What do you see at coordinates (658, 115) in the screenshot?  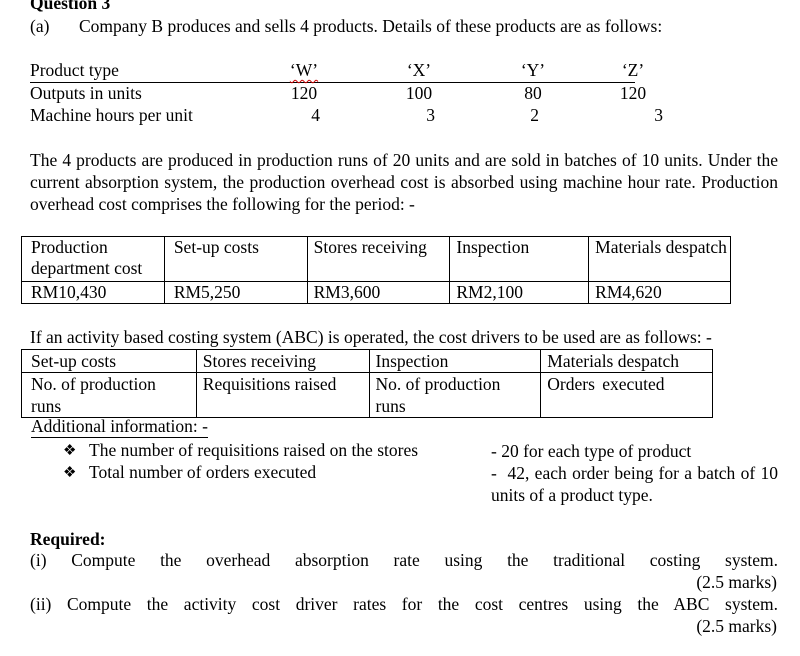 I see `machine-hours-z: 3` at bounding box center [658, 115].